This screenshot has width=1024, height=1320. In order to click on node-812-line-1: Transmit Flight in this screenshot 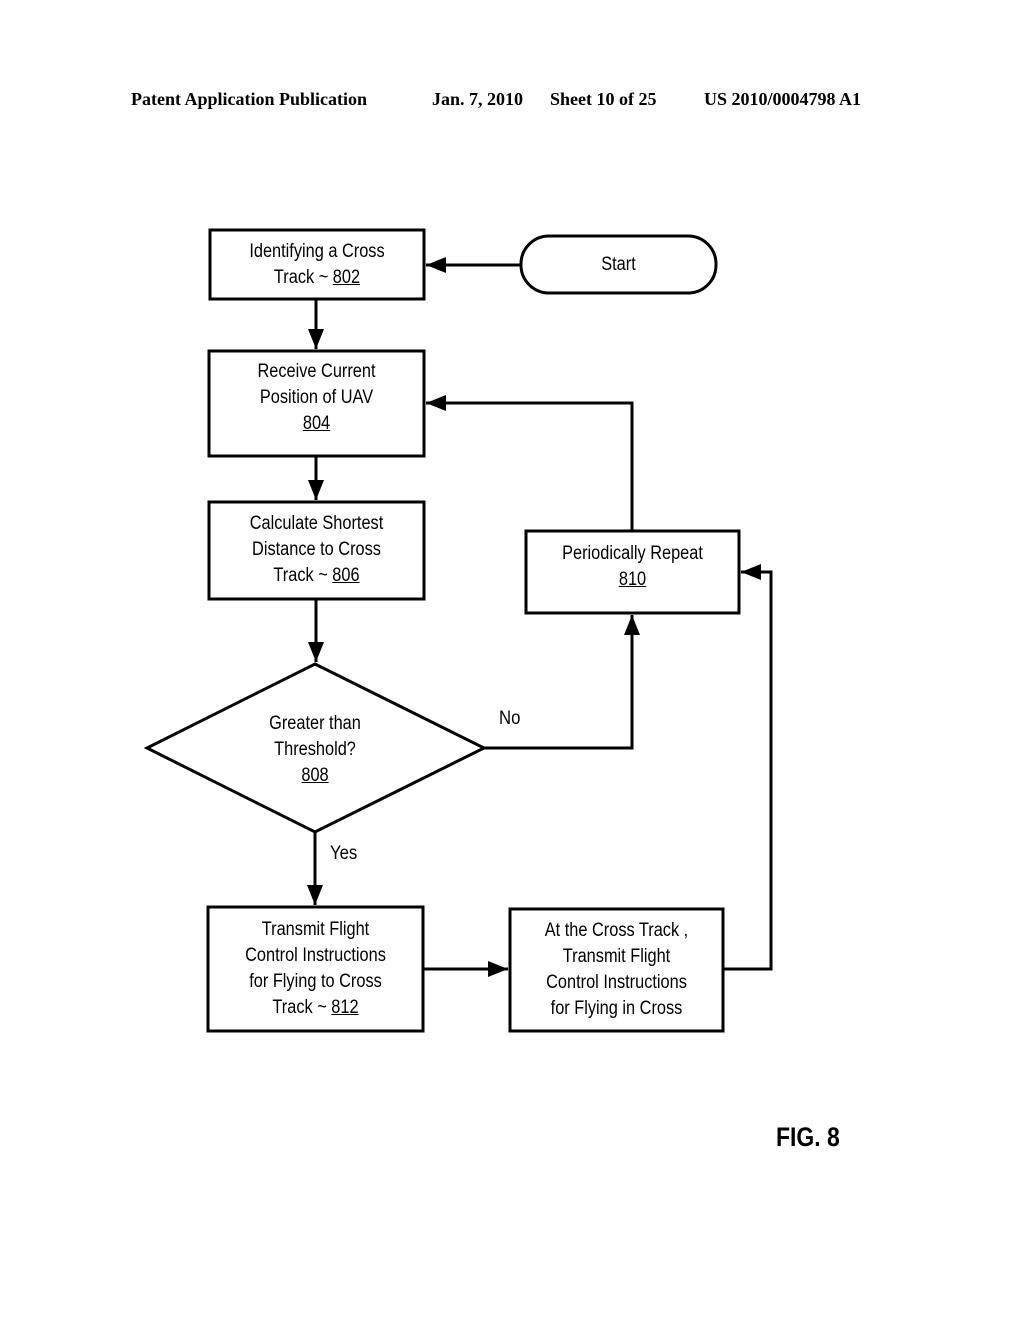, I will do `click(315, 929)`.